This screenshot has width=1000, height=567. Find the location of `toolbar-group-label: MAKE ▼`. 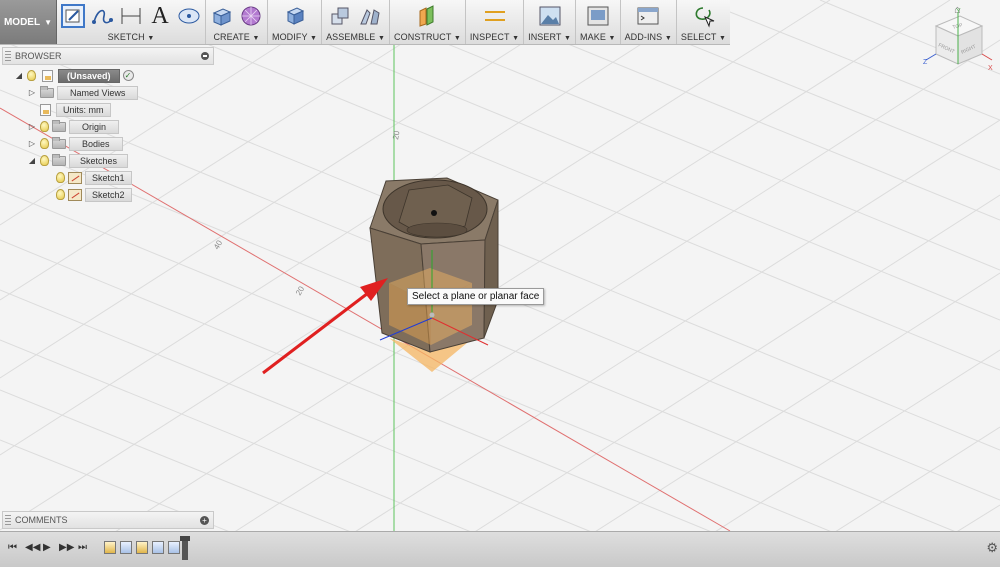

toolbar-group-label: MAKE ▼ is located at coordinates (598, 37).